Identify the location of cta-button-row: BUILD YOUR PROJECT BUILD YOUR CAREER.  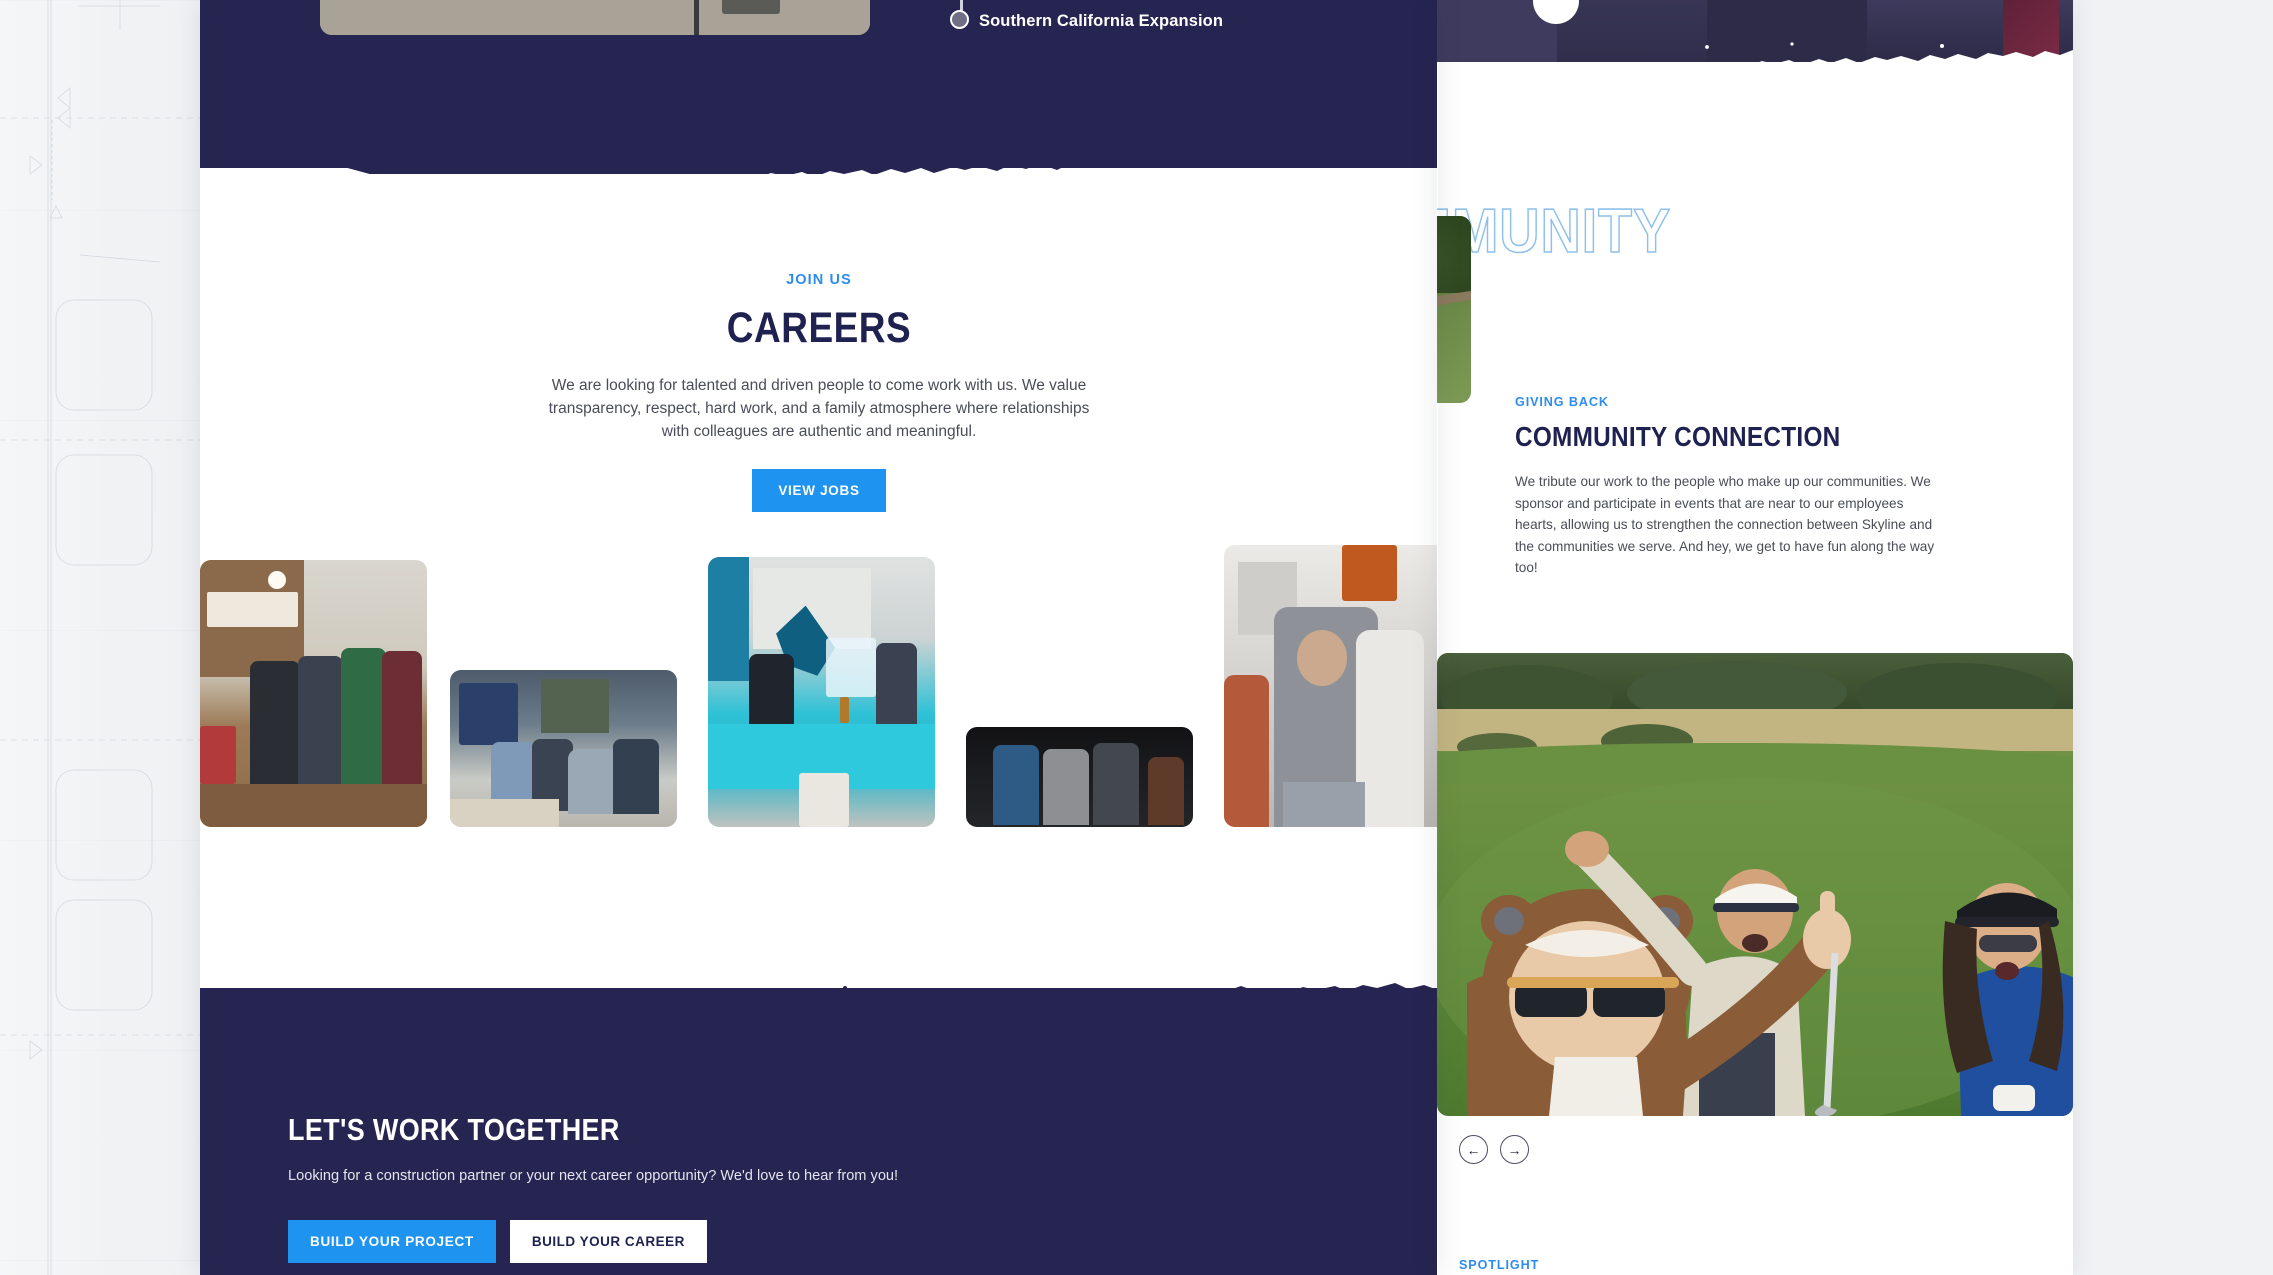
(788, 1241).